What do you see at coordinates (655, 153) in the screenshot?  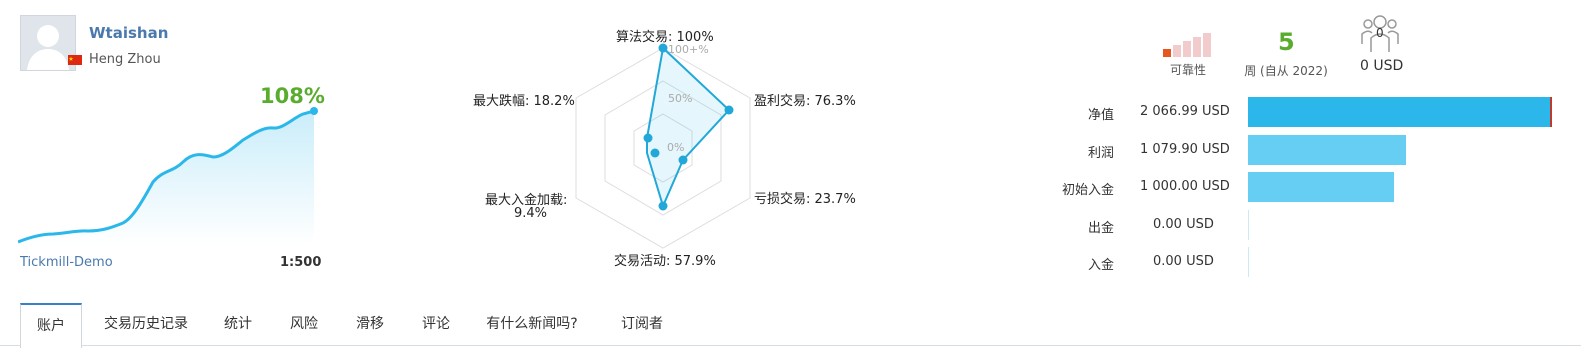 I see `radar-point-deposit-load` at bounding box center [655, 153].